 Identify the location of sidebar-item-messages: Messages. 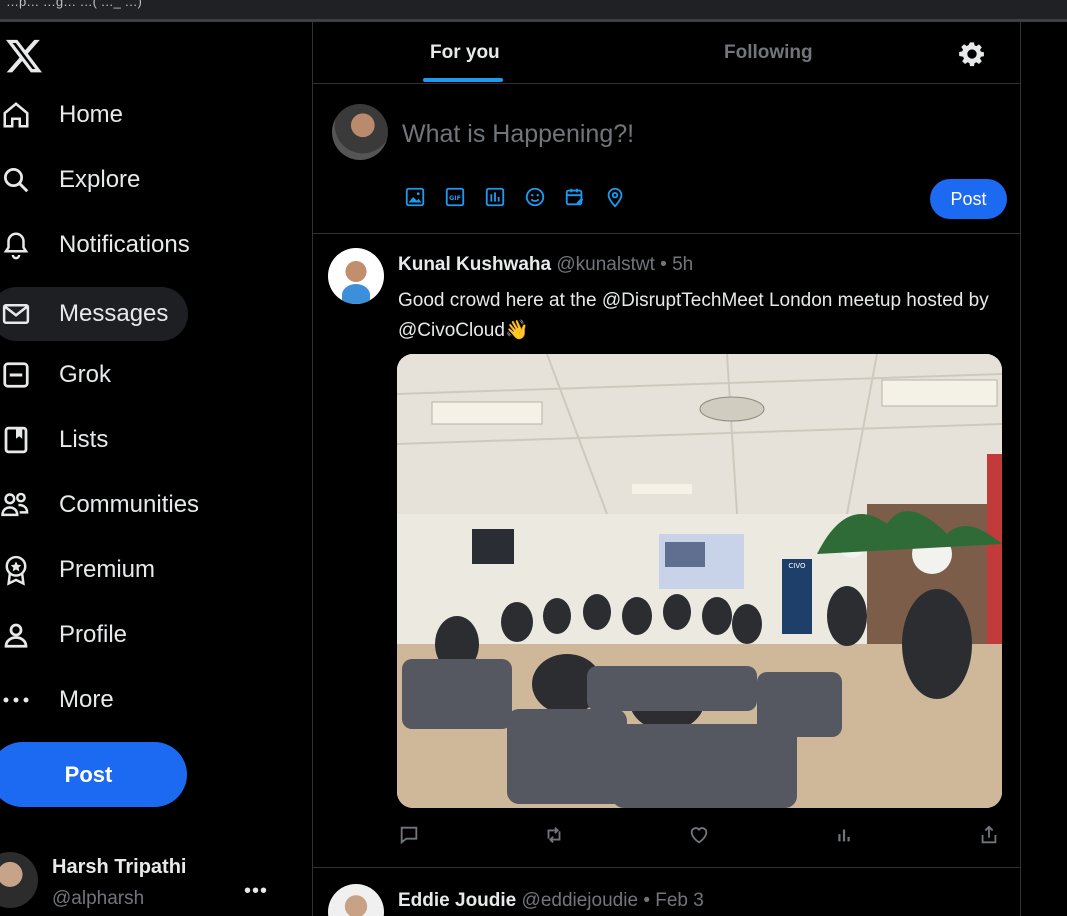
(94, 314).